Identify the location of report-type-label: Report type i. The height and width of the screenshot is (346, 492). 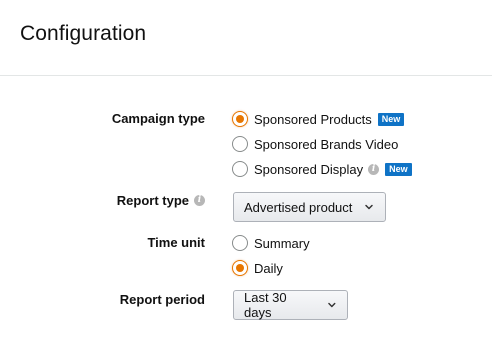
(161, 200).